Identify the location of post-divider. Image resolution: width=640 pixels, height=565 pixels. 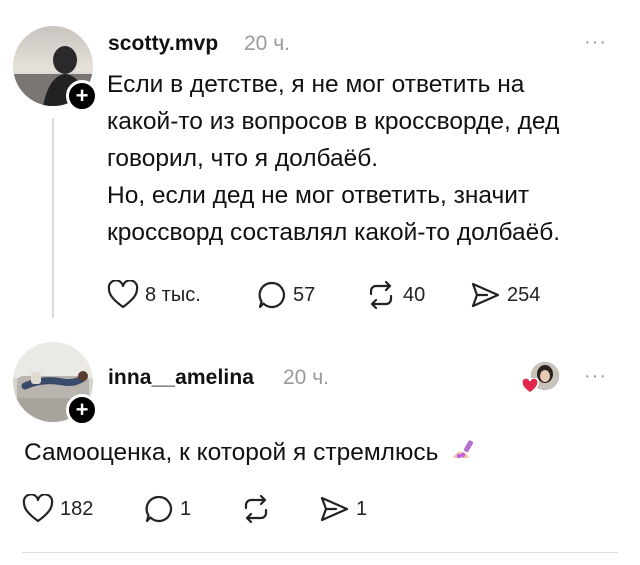
(320, 552).